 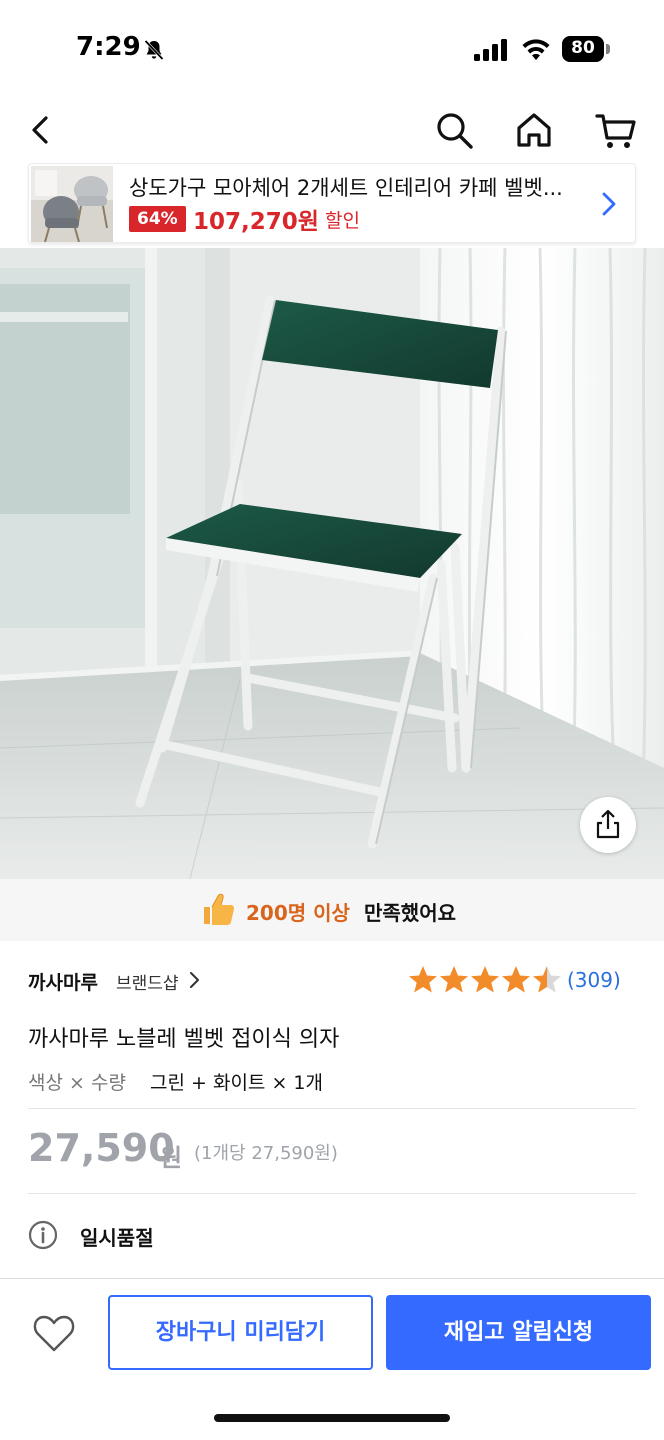 I want to click on promo-price: 107,270원, so click(x=256, y=222).